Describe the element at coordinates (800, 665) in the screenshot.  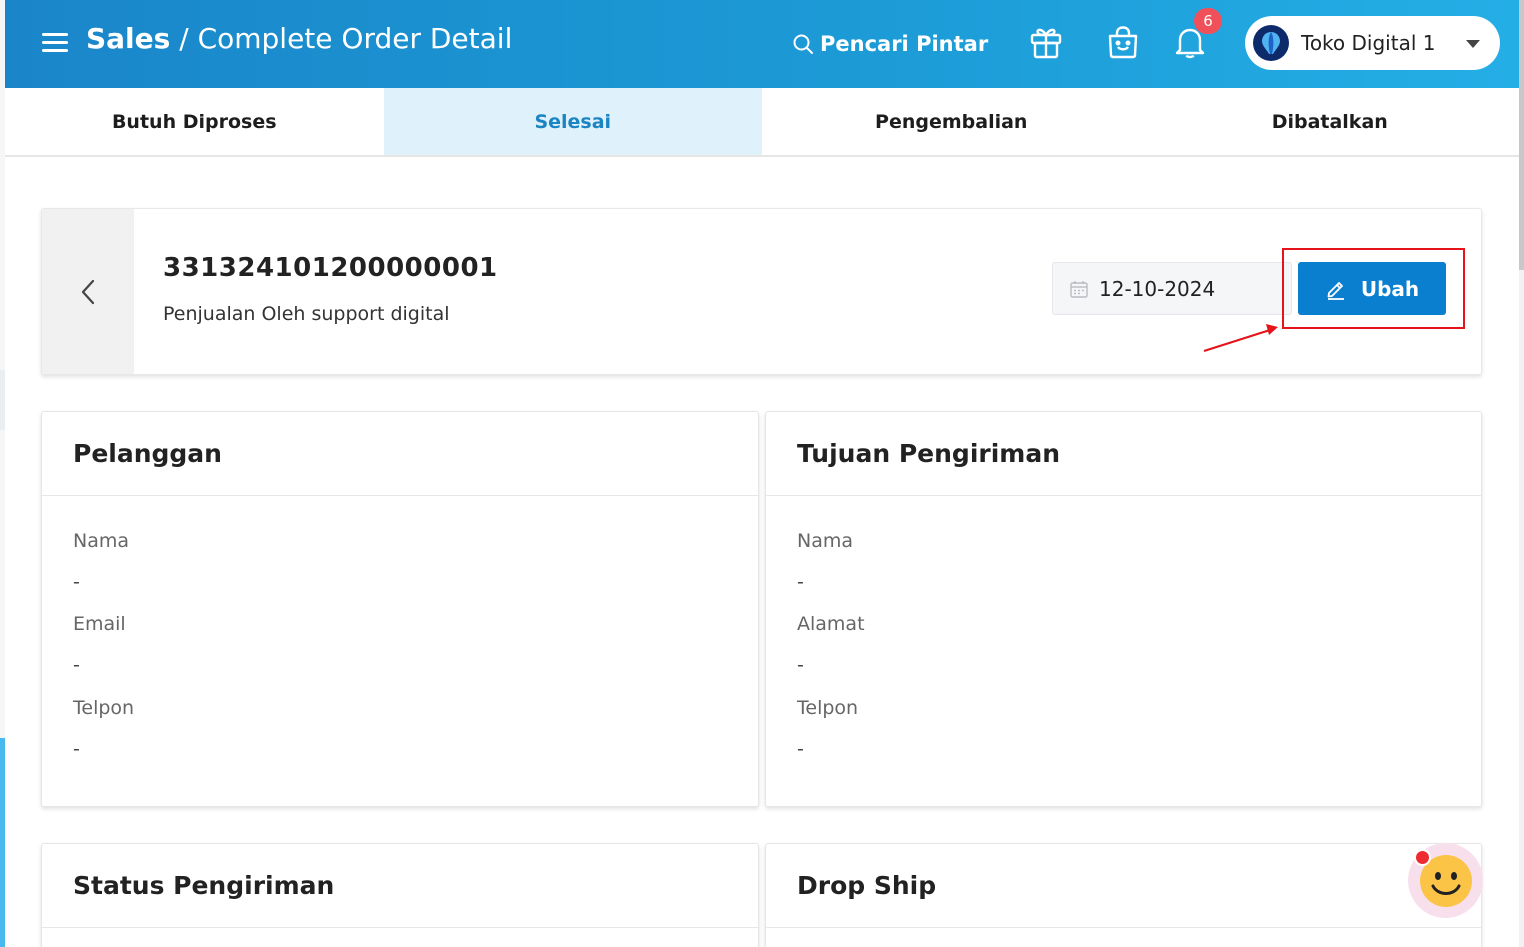
I see `shipping-address-value: -` at that location.